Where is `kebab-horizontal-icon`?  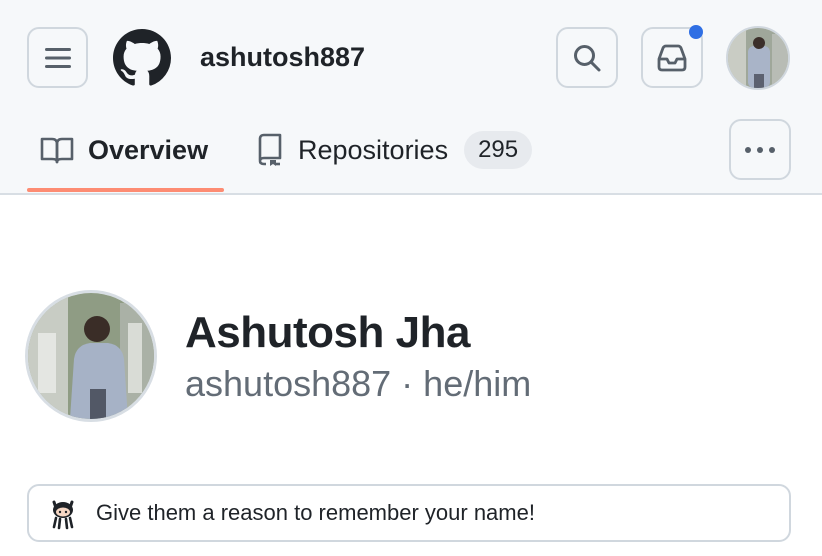 kebab-horizontal-icon is located at coordinates (760, 149).